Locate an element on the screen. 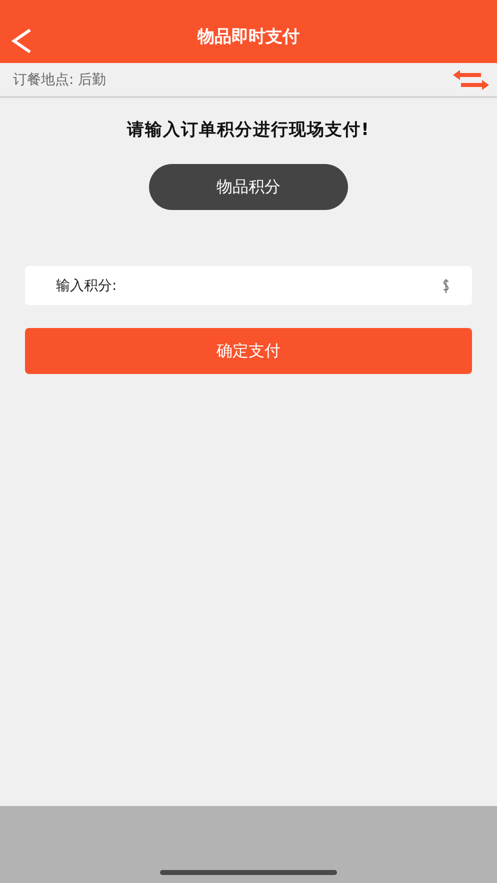 This screenshot has width=497, height=883. payment-prompt: 请输入订单积分进行现场支付! is located at coordinates (248, 130).